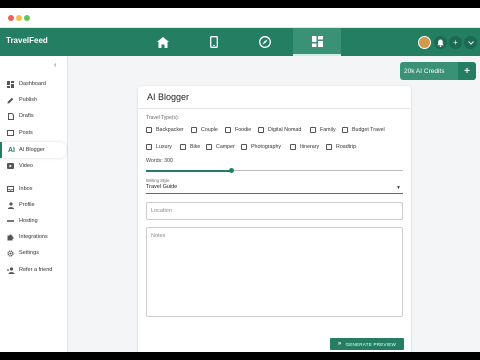 The width and height of the screenshot is (480, 360). I want to click on sidebar-item-ai-blogger: AI AI Blogger, so click(33, 150).